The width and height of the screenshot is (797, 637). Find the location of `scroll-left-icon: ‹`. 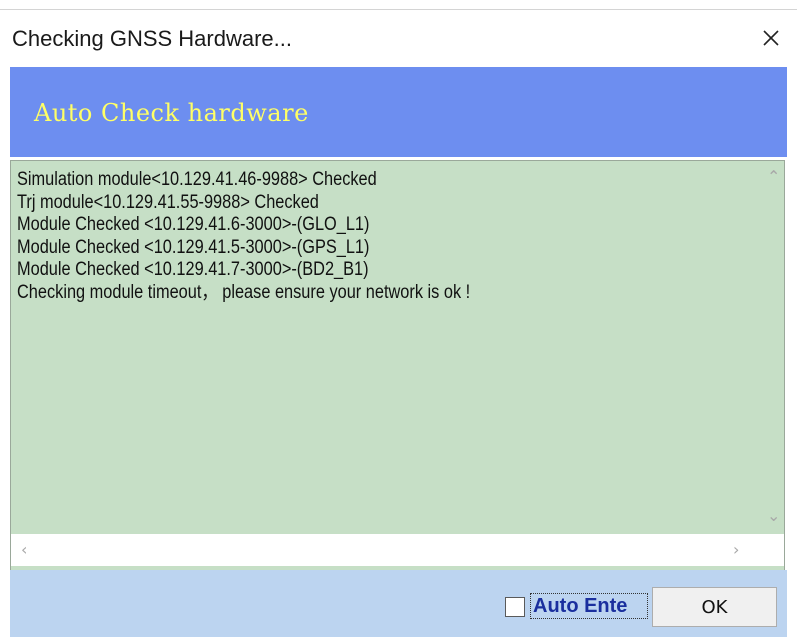

scroll-left-icon: ‹ is located at coordinates (24, 549).